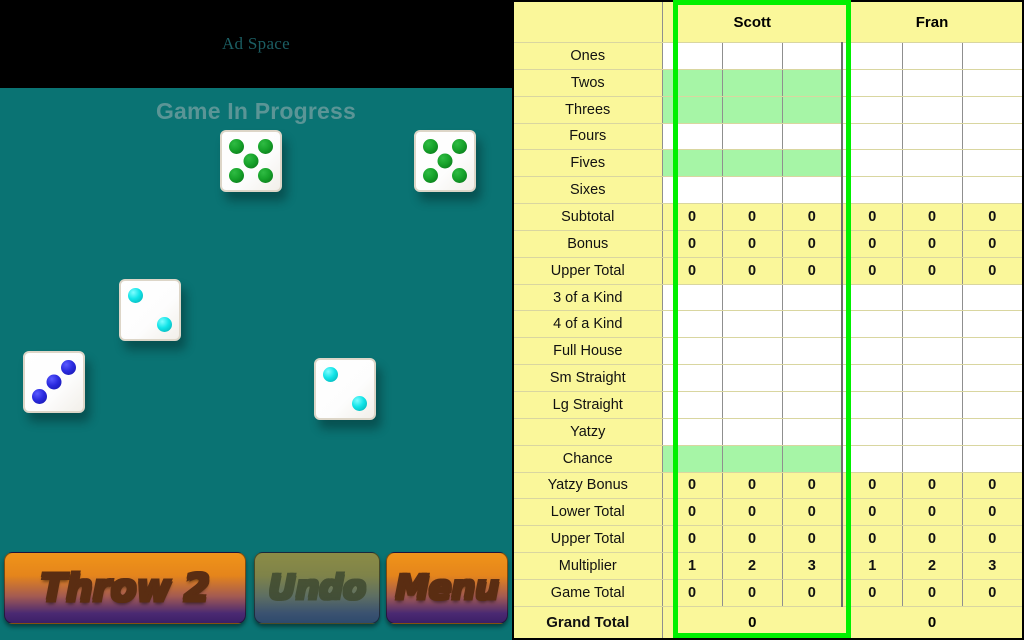  Describe the element at coordinates (932, 23) in the screenshot. I see `player-name-header-fran: Fran` at that location.